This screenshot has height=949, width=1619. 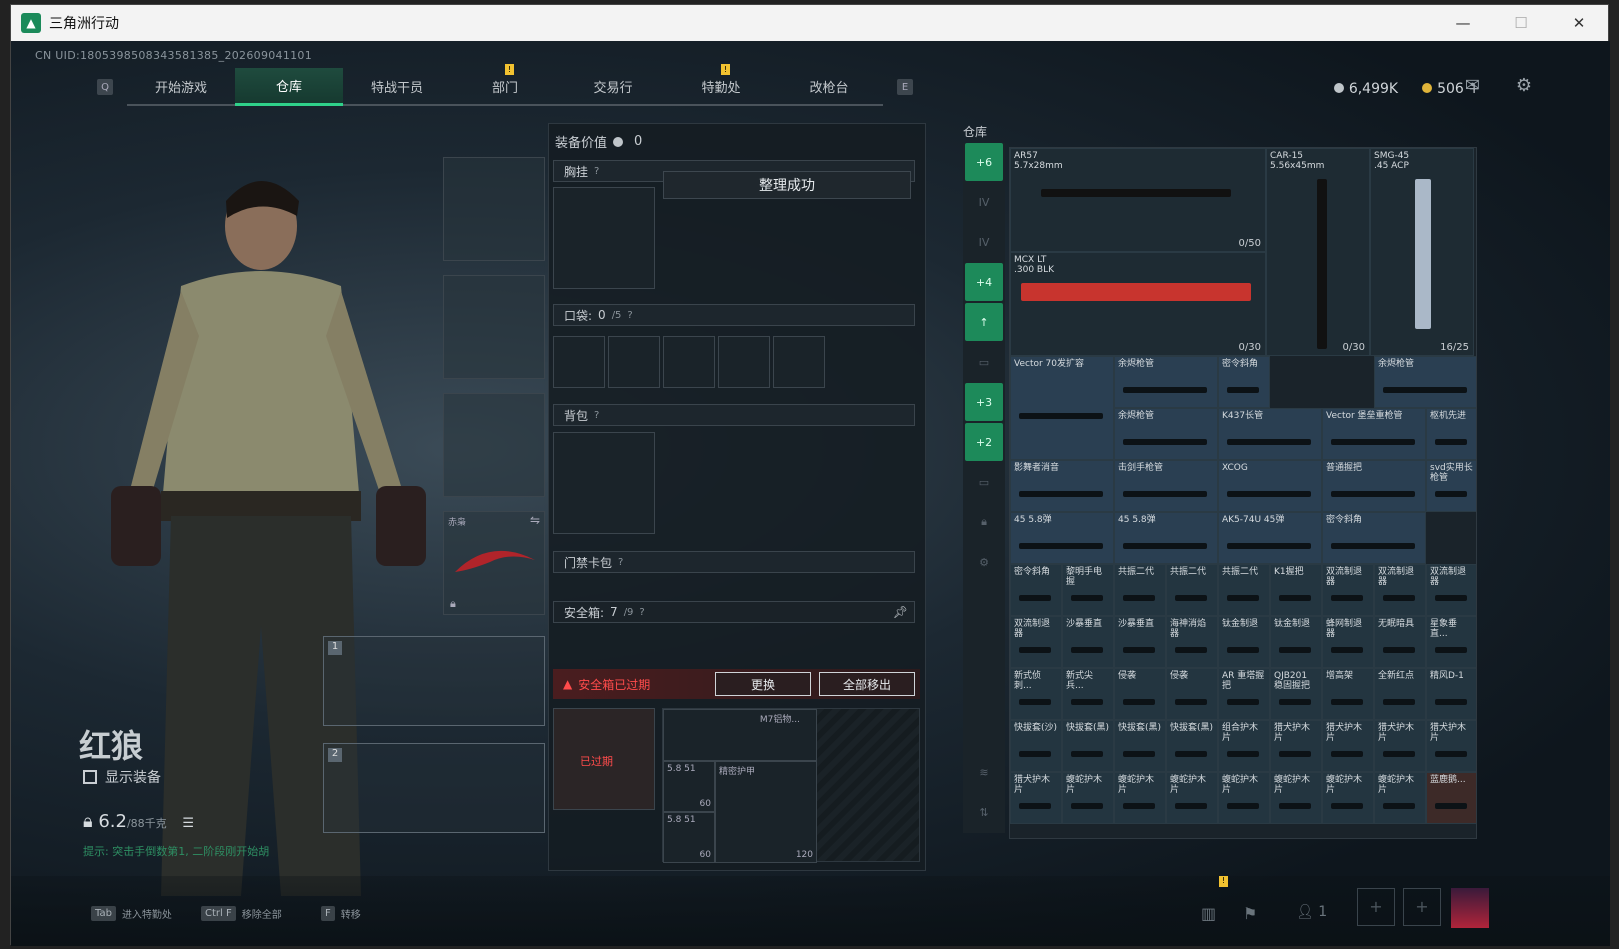 I want to click on attachment-item: AK5-74U 45弹, so click(x=1270, y=538).